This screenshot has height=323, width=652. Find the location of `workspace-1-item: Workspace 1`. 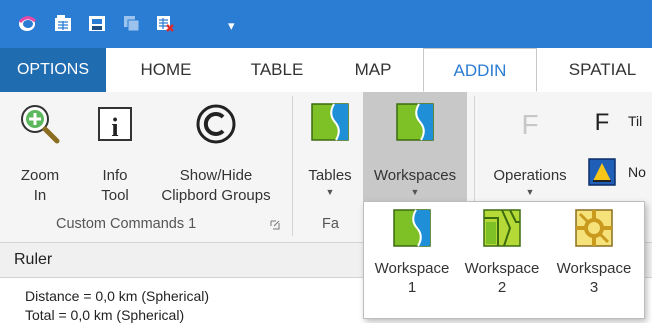

workspace-1-item: Workspace 1 is located at coordinates (412, 252).